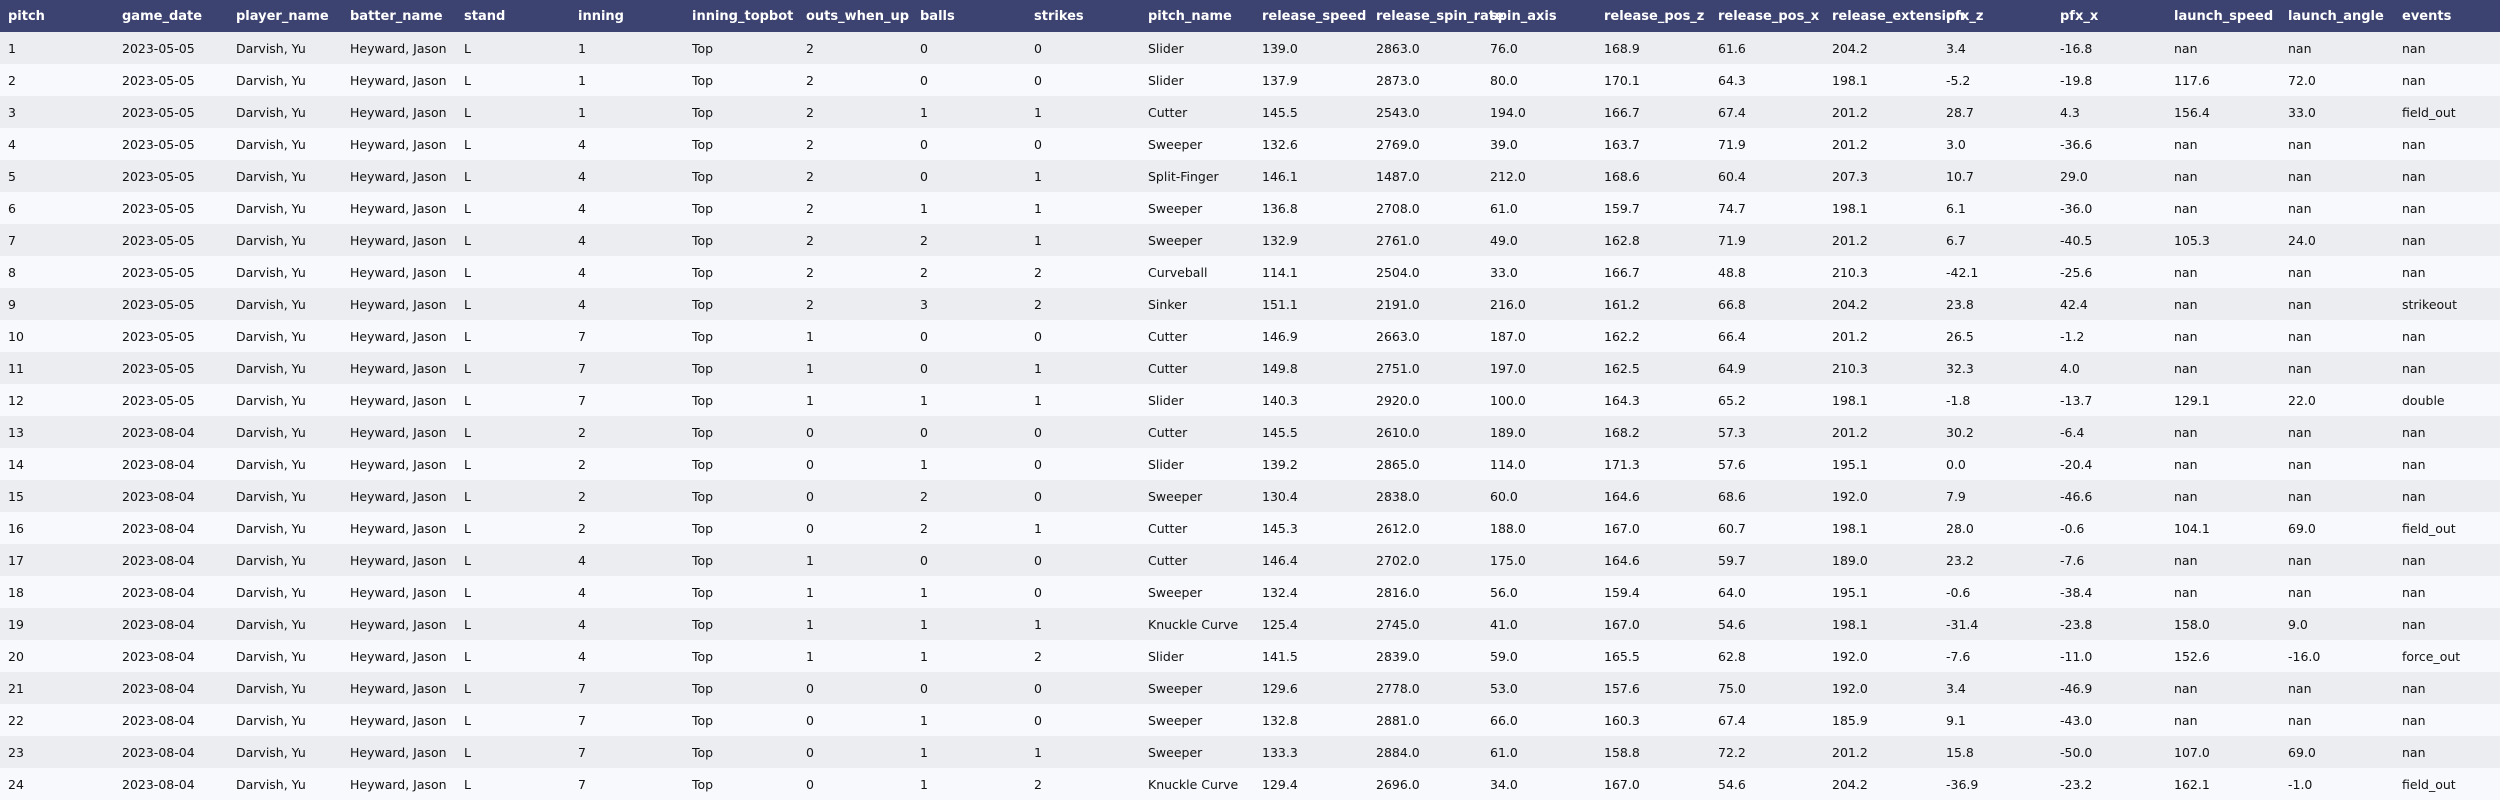  Describe the element at coordinates (1622, 784) in the screenshot. I see `table-cell-release-pos-z: 167.0` at that location.